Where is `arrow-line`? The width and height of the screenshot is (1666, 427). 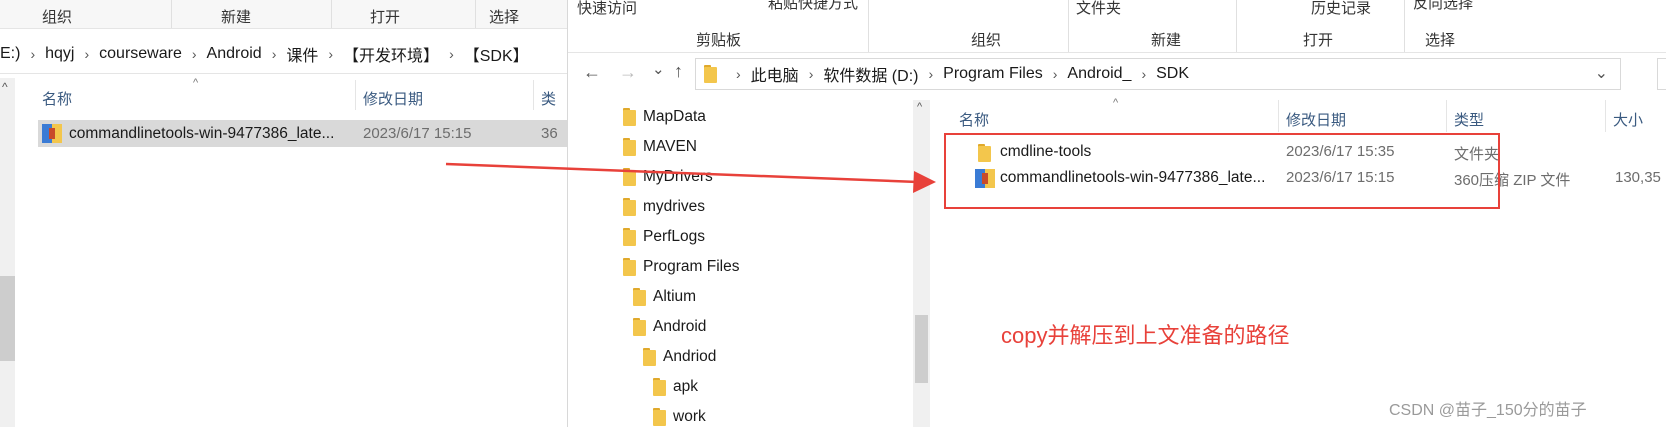 arrow-line is located at coordinates (682, 173).